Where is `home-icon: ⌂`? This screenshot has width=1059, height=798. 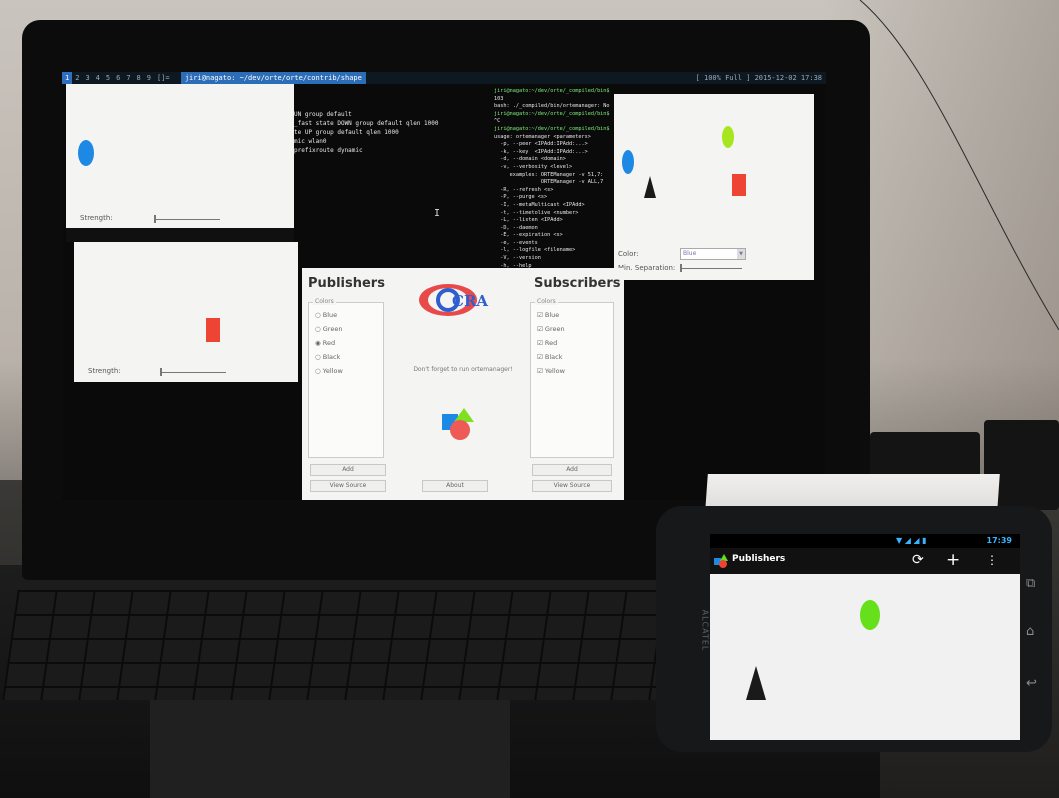 home-icon: ⌂ is located at coordinates (1030, 631).